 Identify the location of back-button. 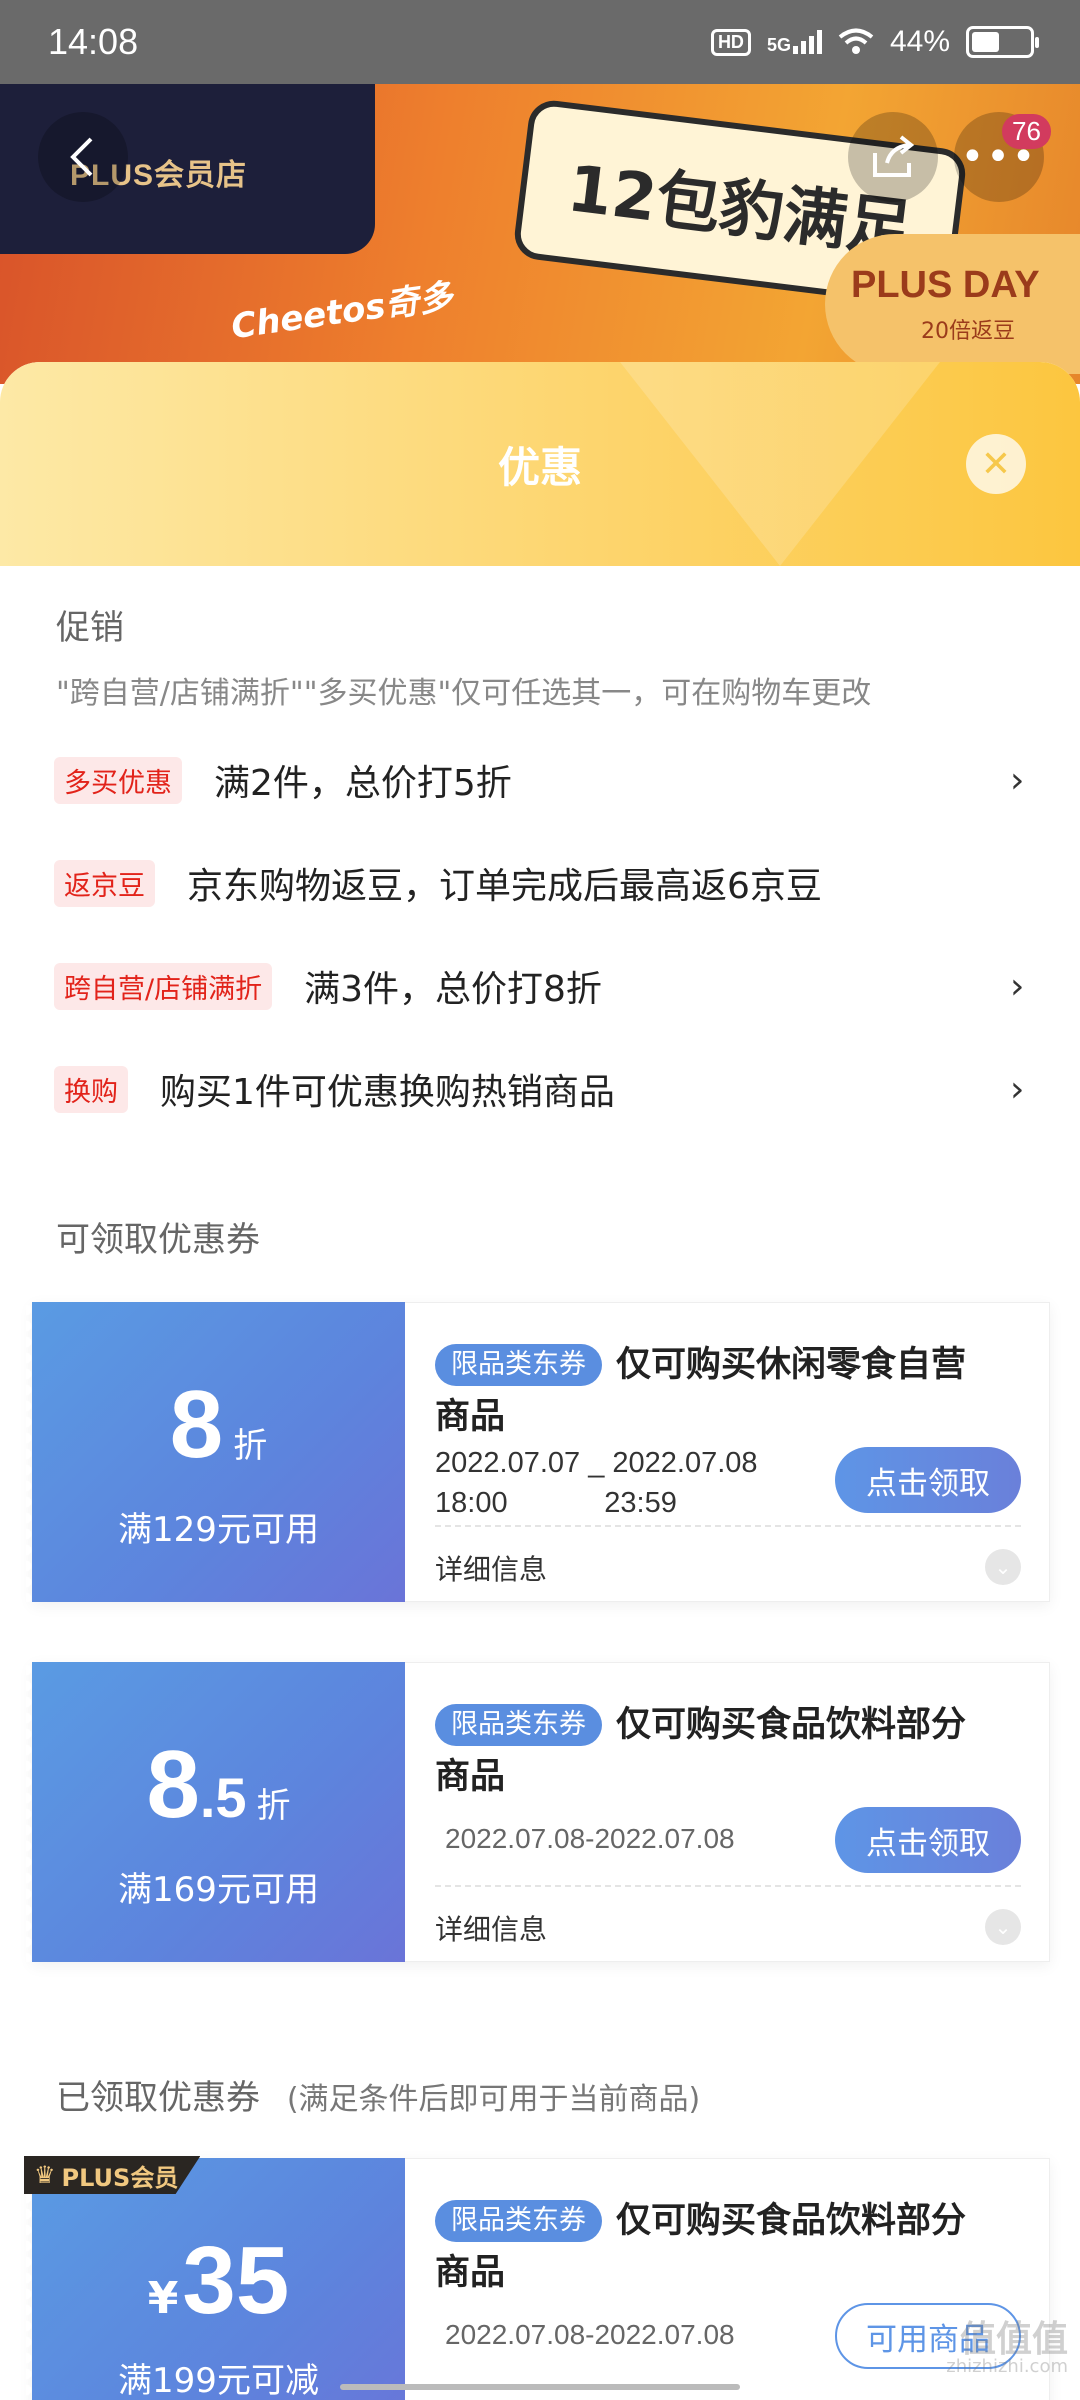
(83, 157).